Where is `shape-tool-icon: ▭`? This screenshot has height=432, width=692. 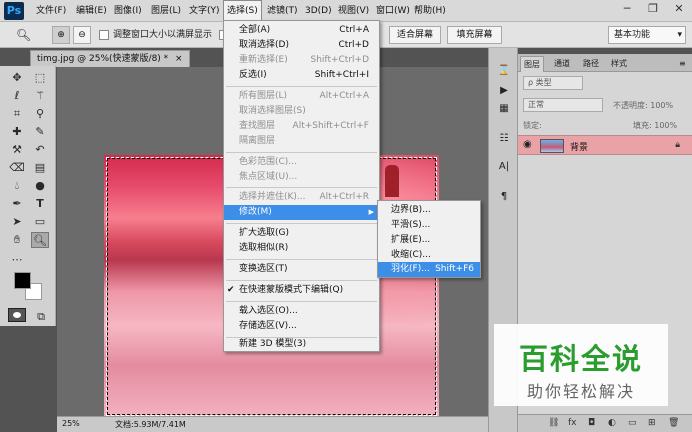
shape-tool-icon: ▭ is located at coordinates (40, 222).